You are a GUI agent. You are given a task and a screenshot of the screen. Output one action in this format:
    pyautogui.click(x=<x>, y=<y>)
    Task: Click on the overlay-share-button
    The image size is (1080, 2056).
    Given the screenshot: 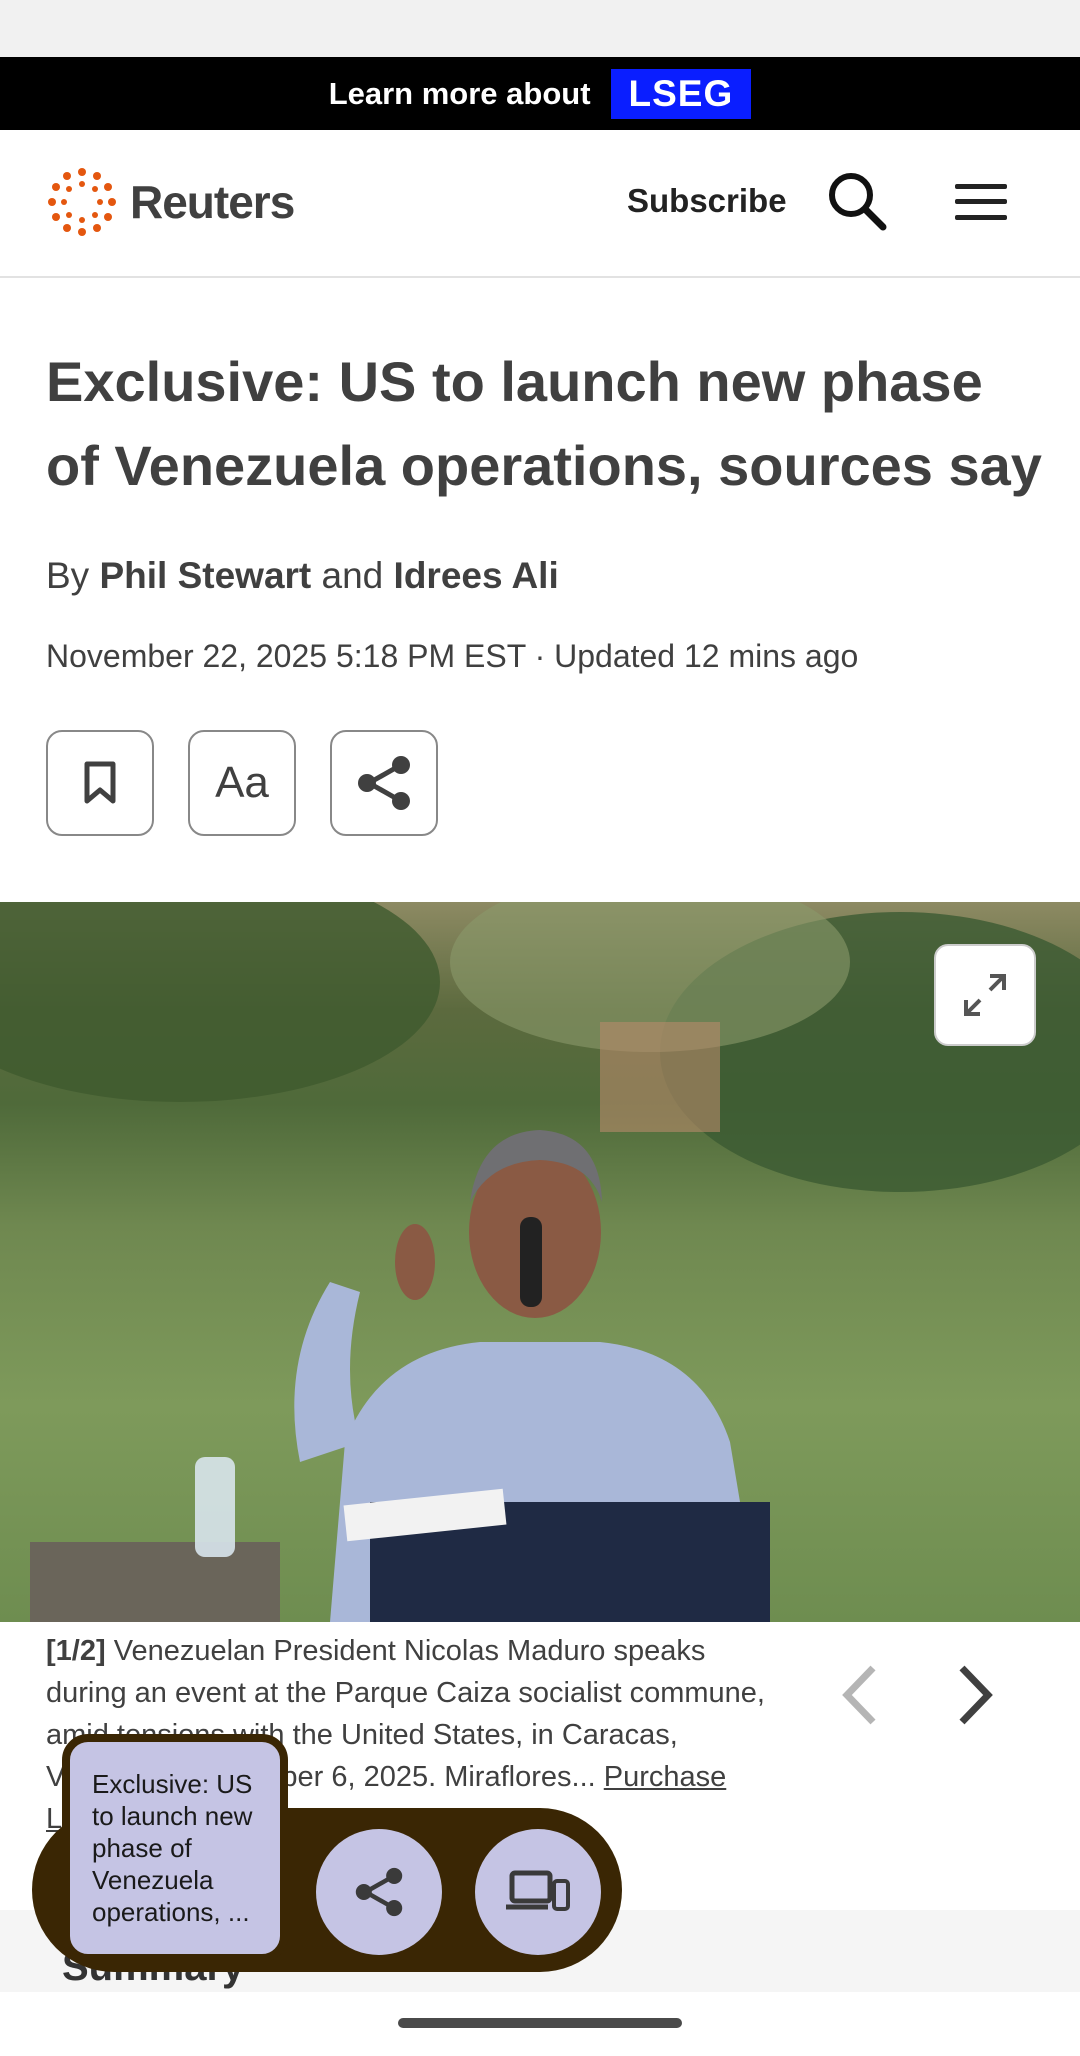 What is the action you would take?
    pyautogui.click(x=379, y=1892)
    